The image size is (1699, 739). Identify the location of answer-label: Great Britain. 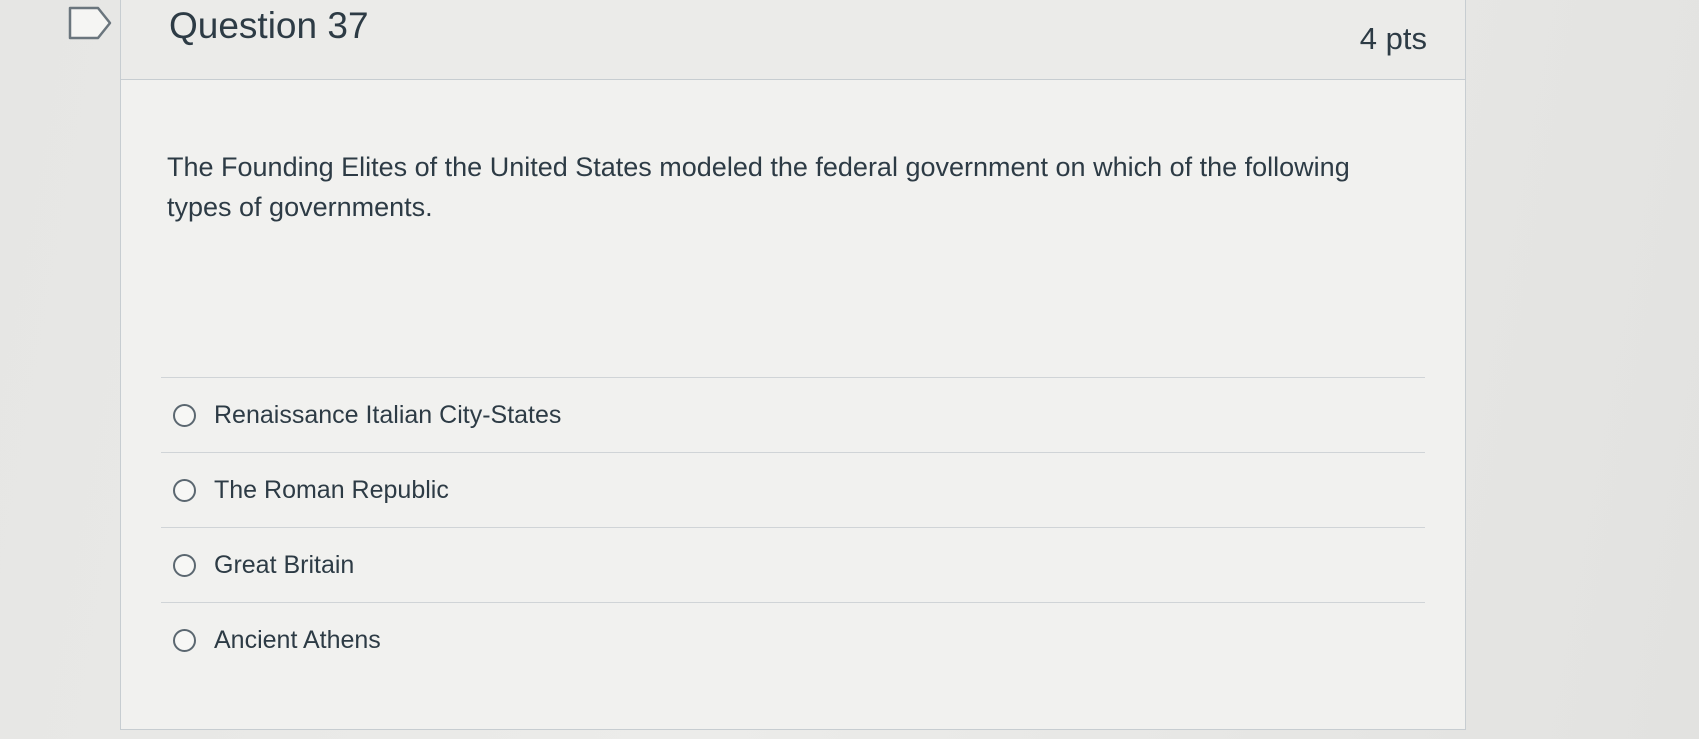
(284, 564).